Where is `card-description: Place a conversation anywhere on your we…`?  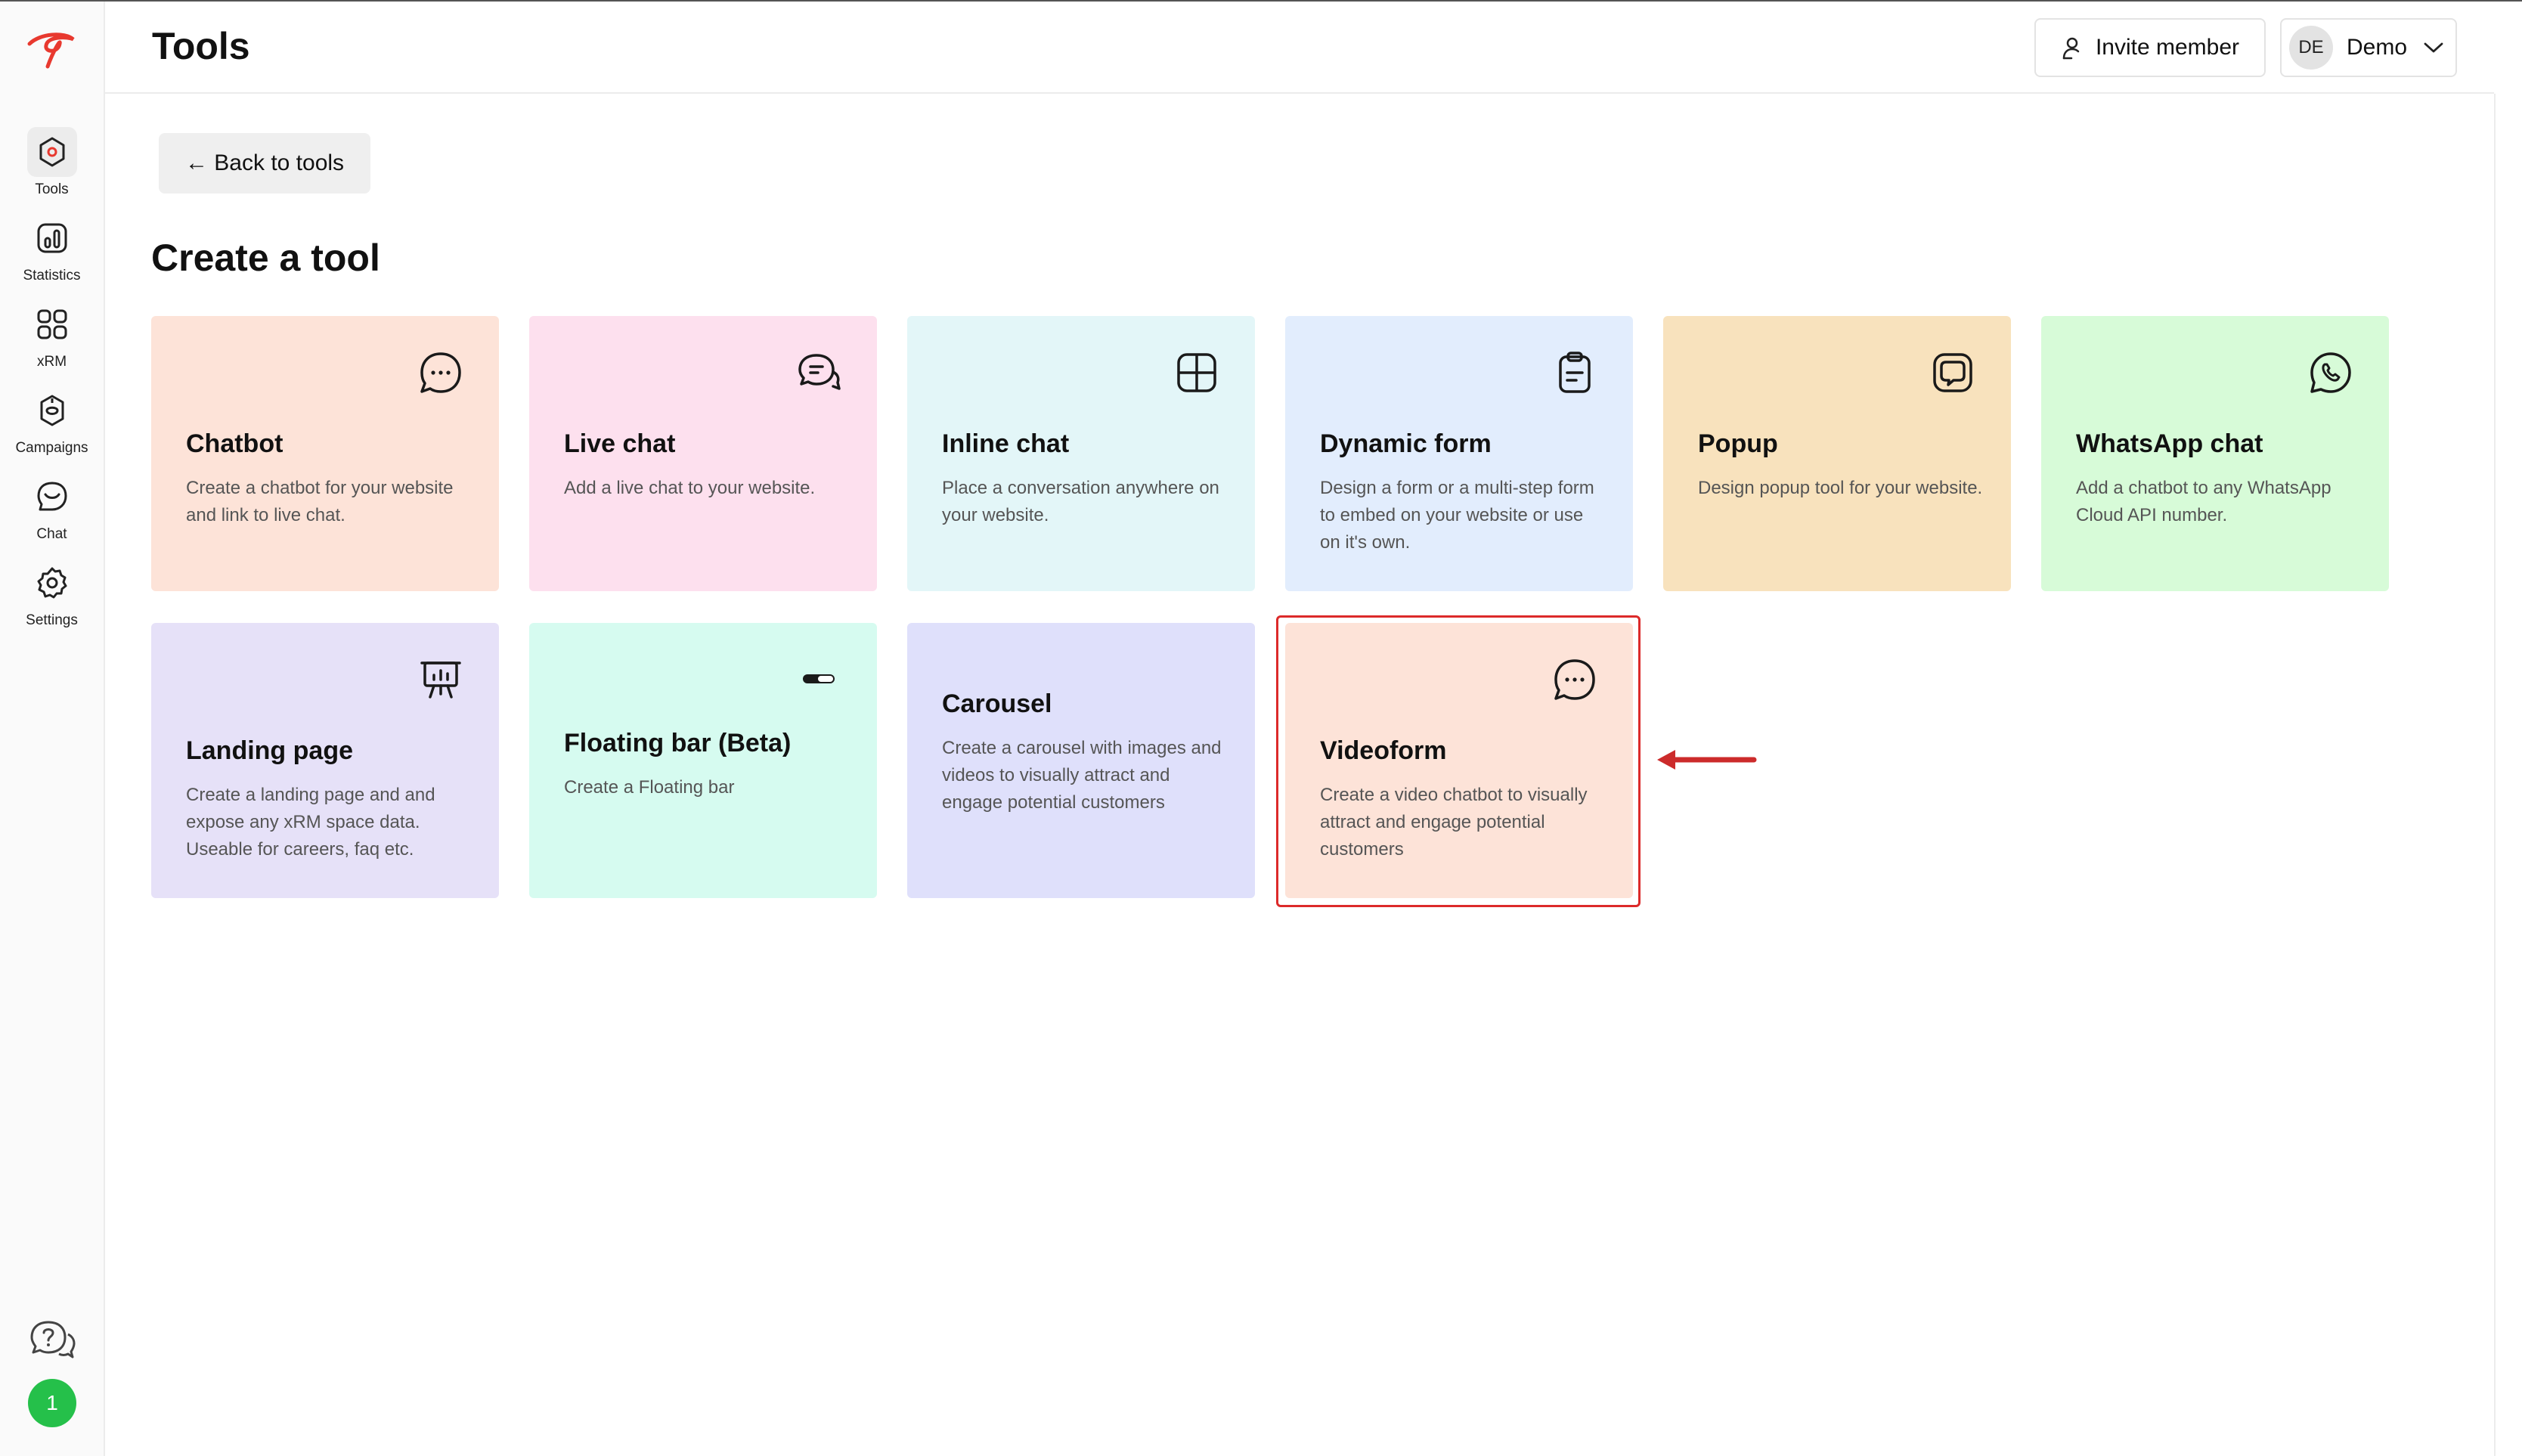 card-description: Place a conversation anywhere on your we… is located at coordinates (1080, 501).